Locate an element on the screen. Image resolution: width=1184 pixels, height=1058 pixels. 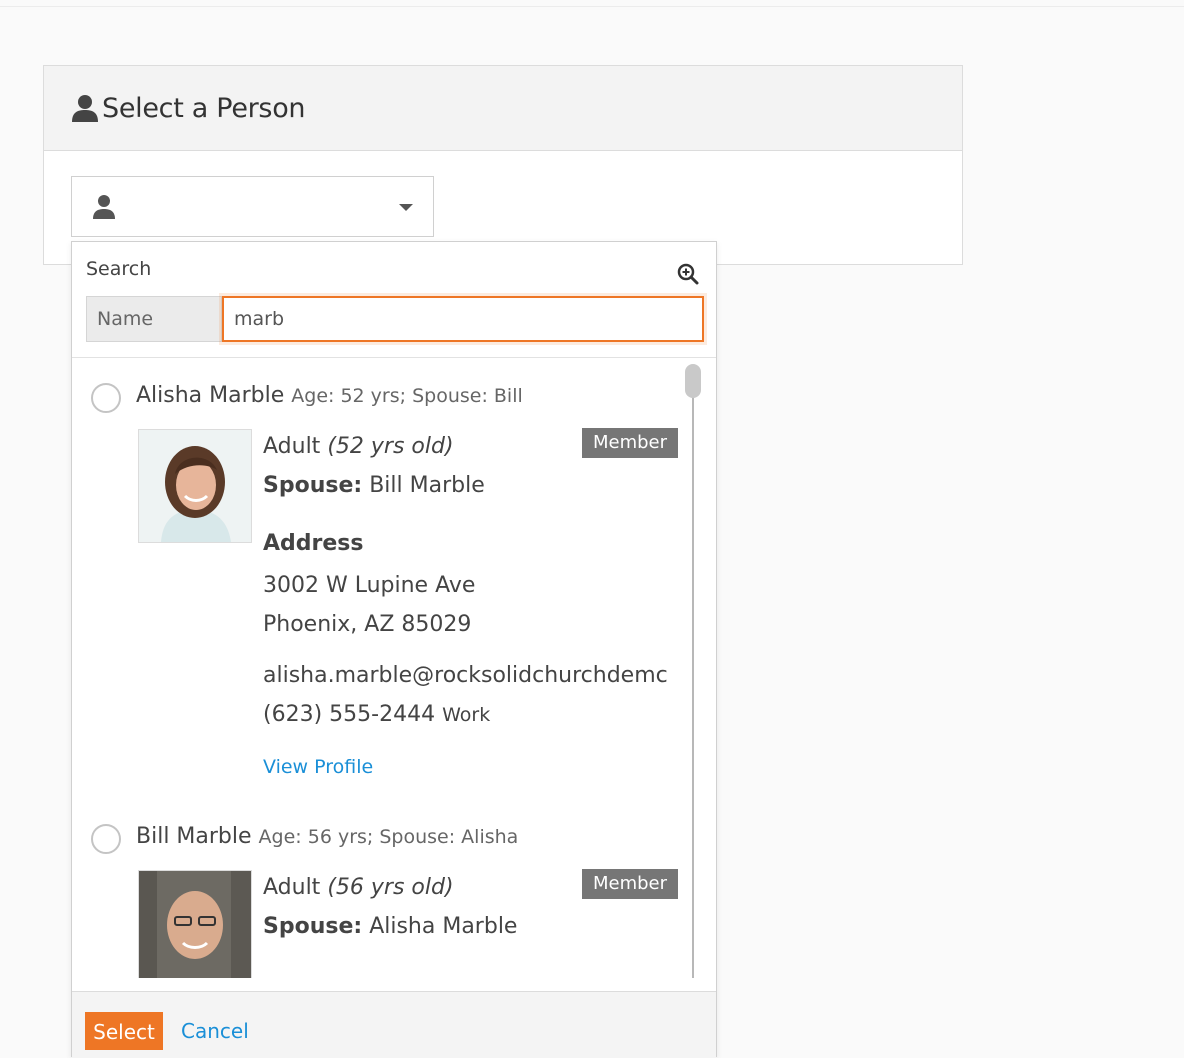
age-line: Adult (52 yrs old) is located at coordinates (358, 446).